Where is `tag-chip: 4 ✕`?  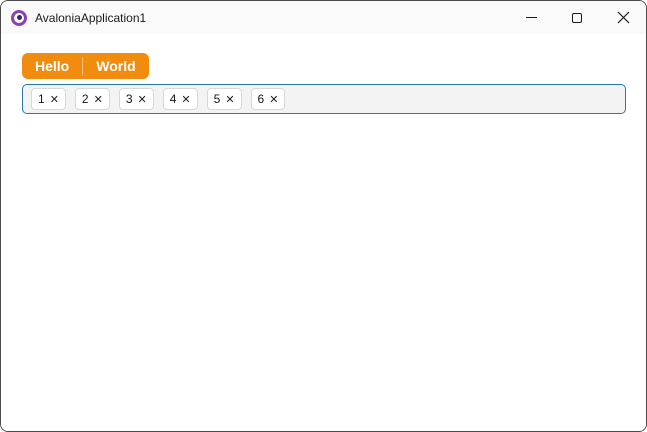
tag-chip: 4 ✕ is located at coordinates (180, 99).